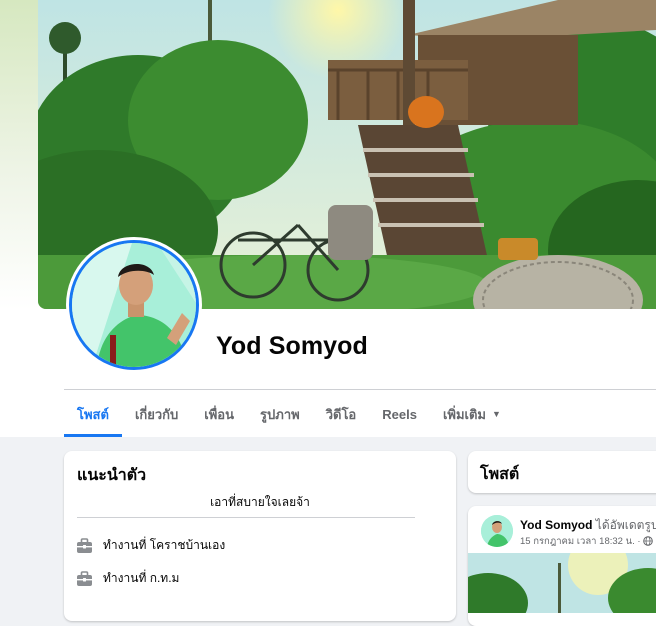  What do you see at coordinates (500, 474) in the screenshot?
I see `posts-title: โพสต์` at bounding box center [500, 474].